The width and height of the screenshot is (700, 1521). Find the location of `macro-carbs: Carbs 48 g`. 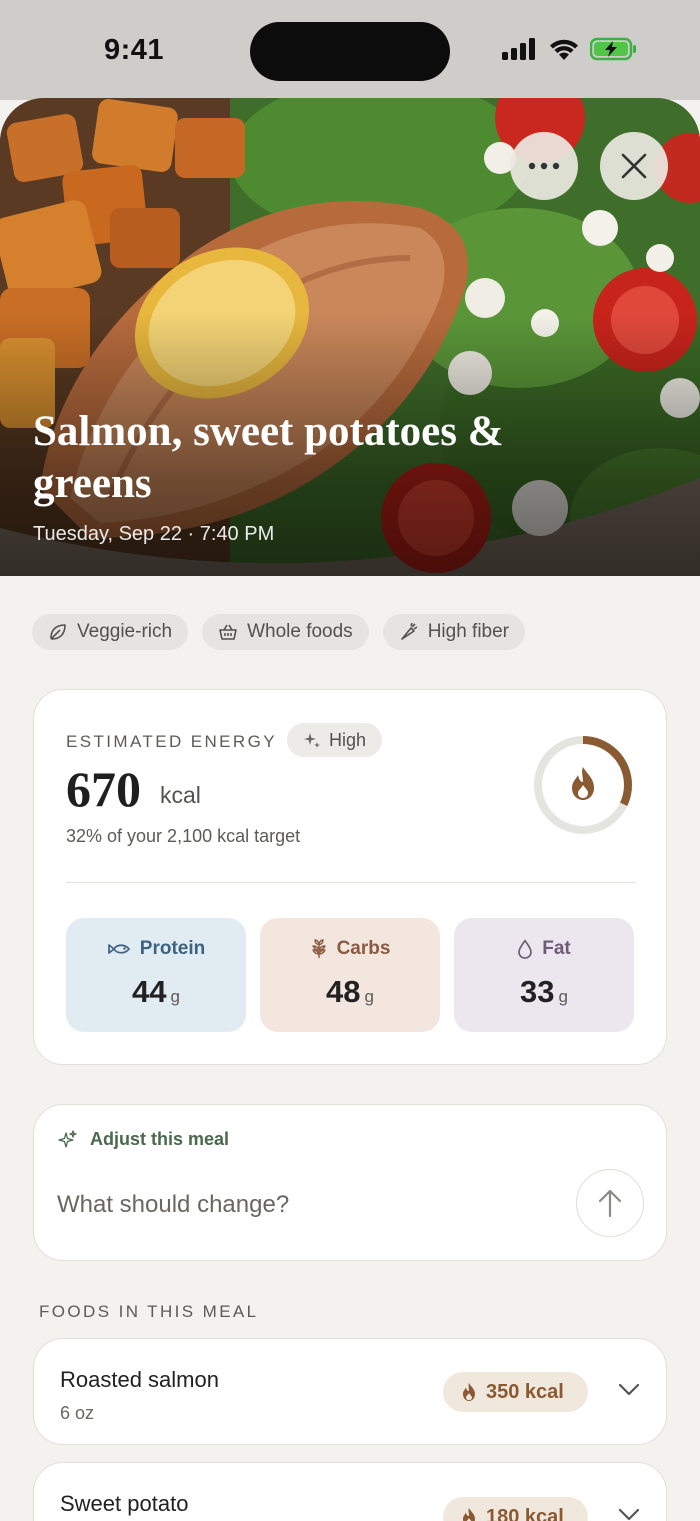

macro-carbs: Carbs 48 g is located at coordinates (350, 975).